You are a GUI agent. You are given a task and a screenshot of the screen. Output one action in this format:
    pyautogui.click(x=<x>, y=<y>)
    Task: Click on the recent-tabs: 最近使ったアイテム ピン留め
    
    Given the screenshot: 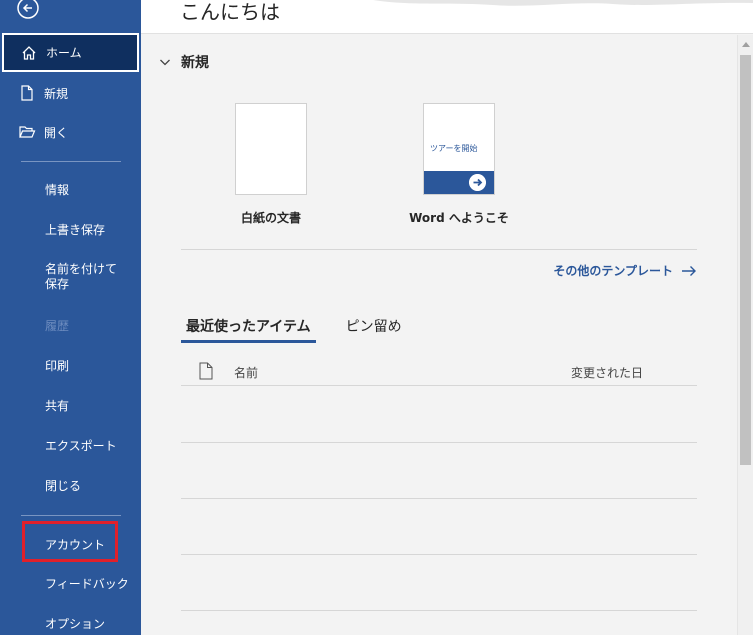 What is the action you would take?
    pyautogui.click(x=306, y=329)
    